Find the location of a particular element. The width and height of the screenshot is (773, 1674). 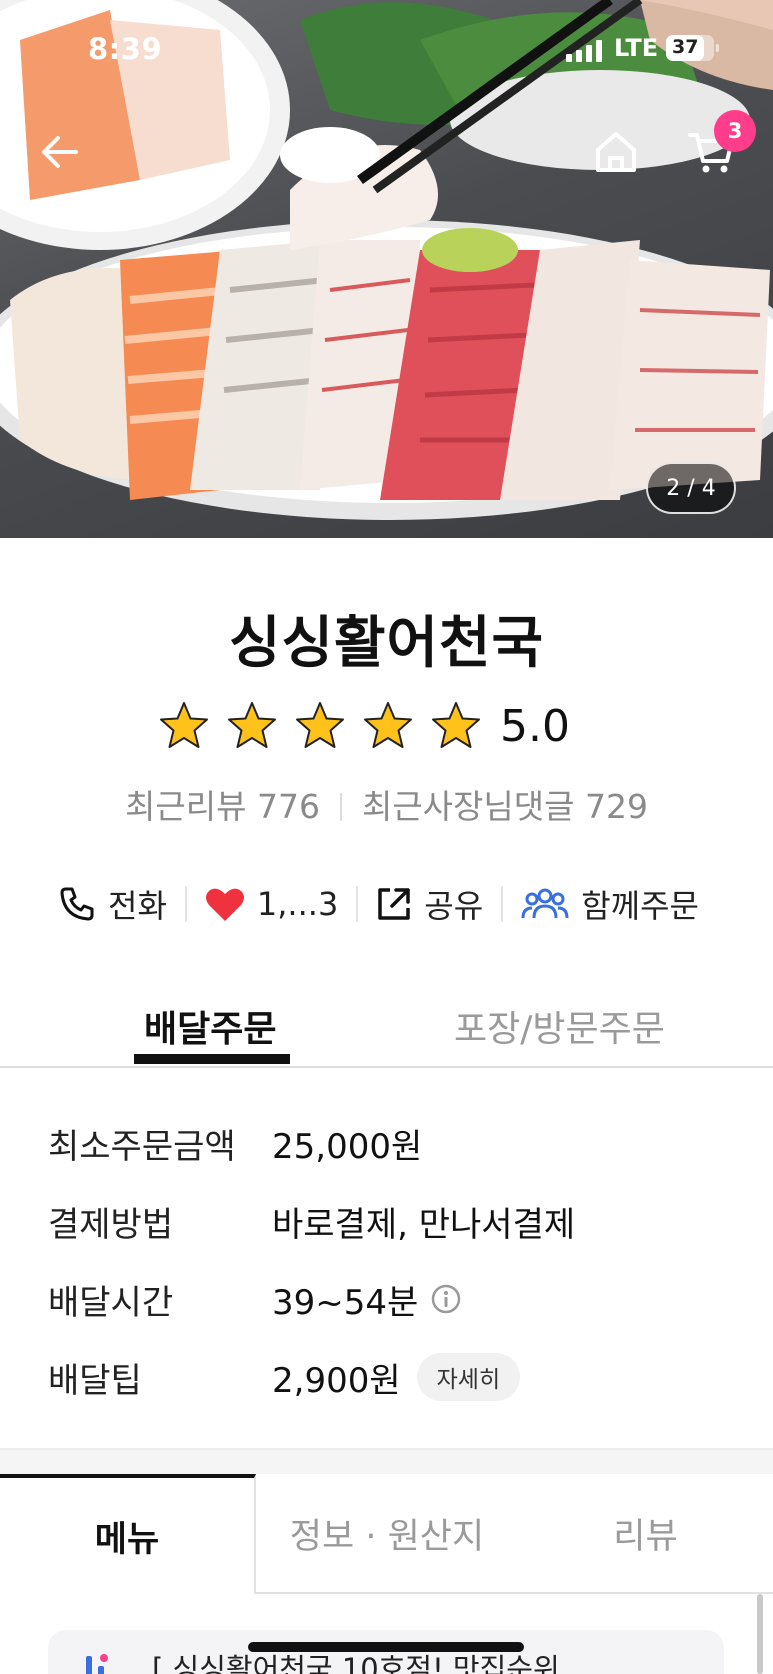

notice-icon is located at coordinates (97, 1664).